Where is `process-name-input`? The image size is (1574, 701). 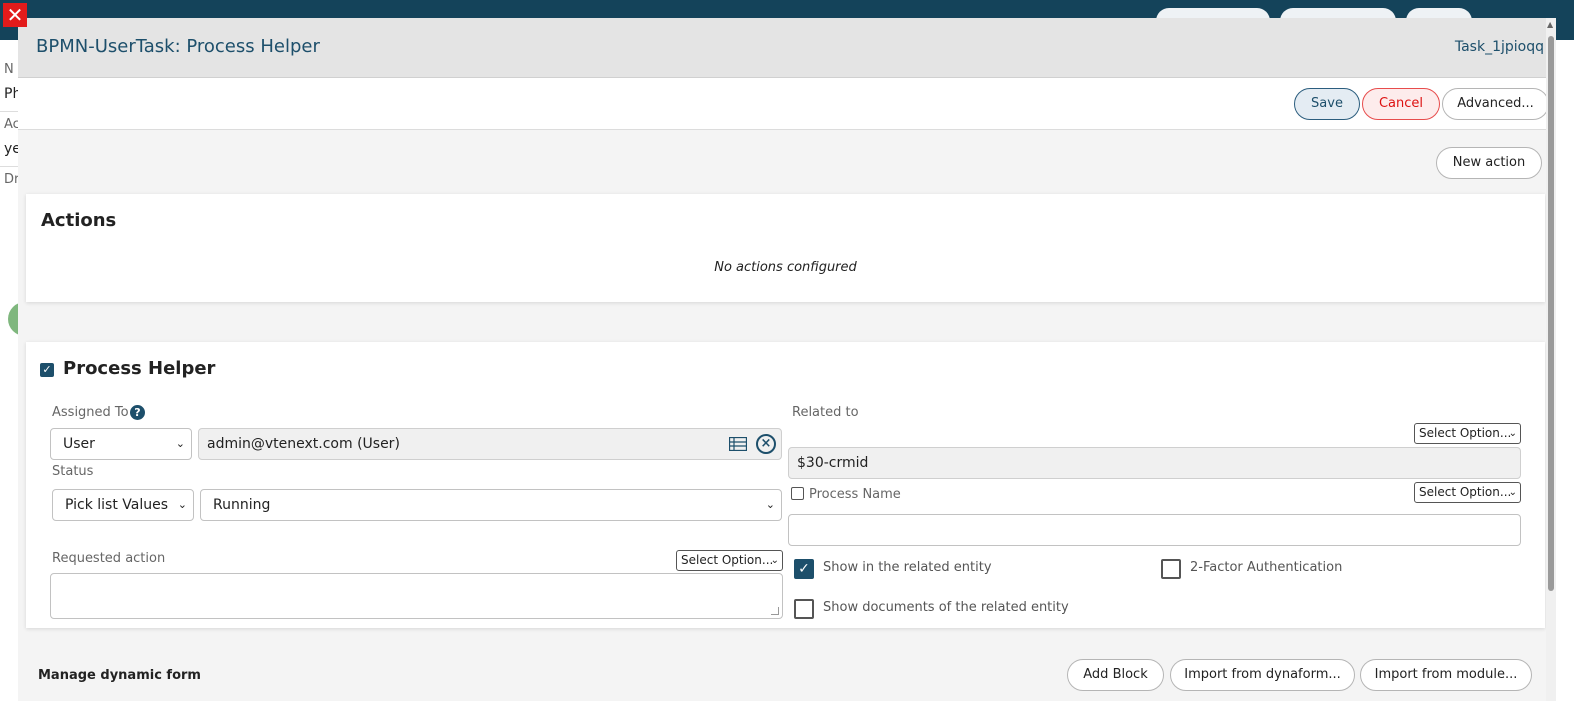
process-name-input is located at coordinates (1154, 530).